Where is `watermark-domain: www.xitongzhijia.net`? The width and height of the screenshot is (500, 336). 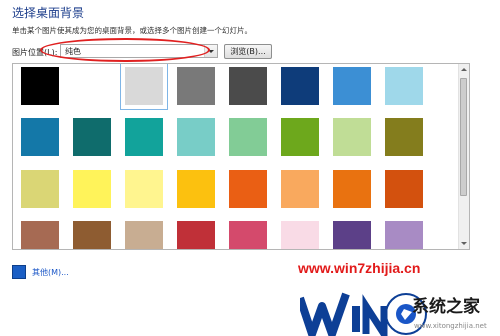
watermark-domain: www.xitongzhijia.net is located at coordinates (450, 326).